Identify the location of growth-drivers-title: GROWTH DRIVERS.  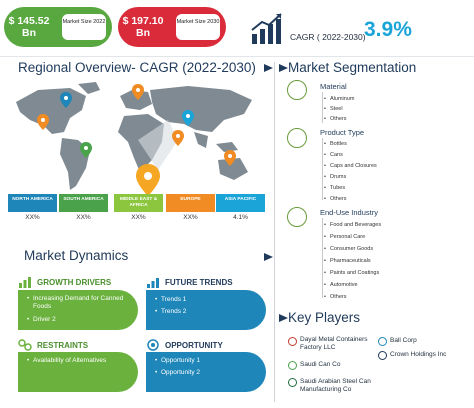
(74, 282).